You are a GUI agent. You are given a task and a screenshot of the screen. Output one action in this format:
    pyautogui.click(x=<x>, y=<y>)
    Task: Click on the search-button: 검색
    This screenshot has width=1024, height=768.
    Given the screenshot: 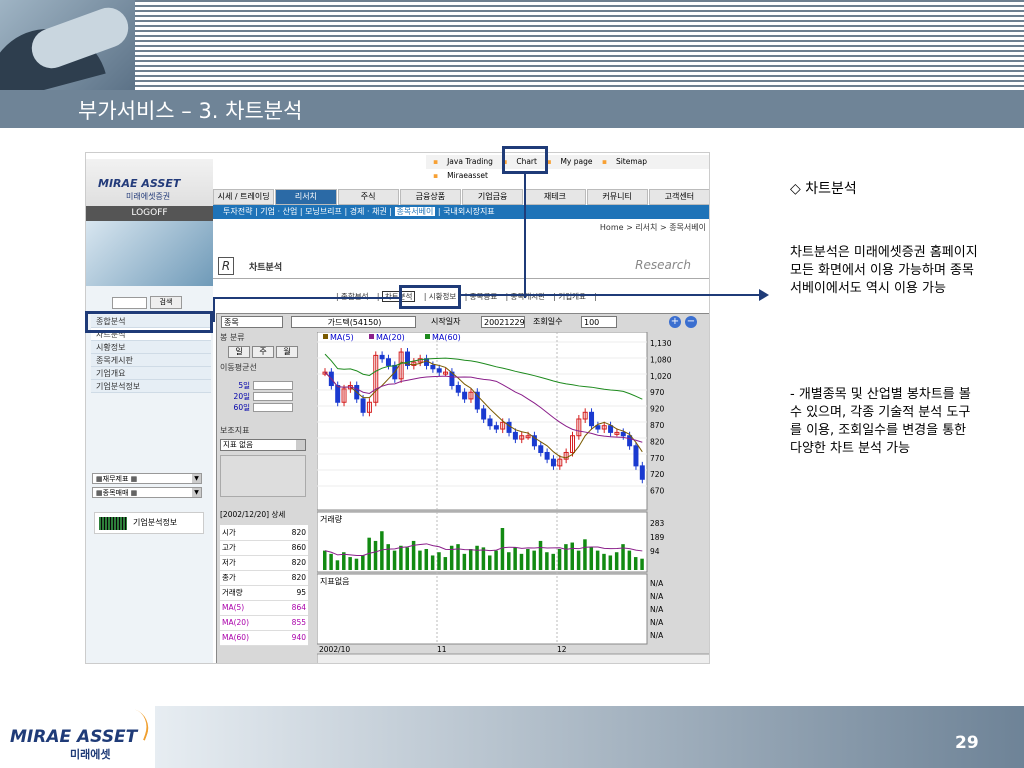 What is the action you would take?
    pyautogui.click(x=166, y=302)
    